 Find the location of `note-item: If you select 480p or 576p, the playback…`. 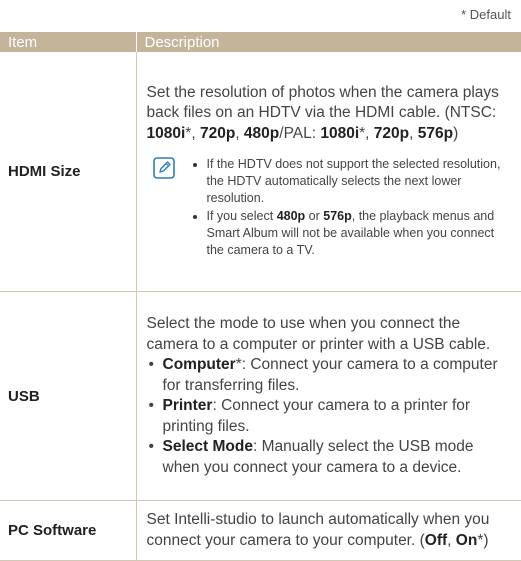

note-item: If you select 480p or 576p, the playback… is located at coordinates (359, 233).